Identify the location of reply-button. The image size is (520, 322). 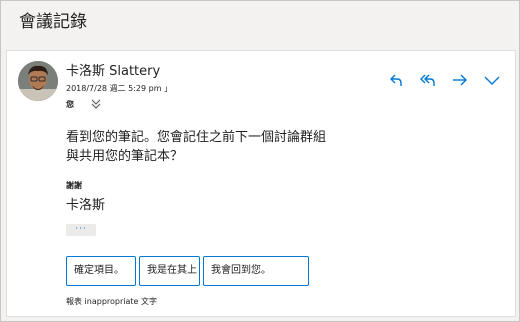
(396, 80).